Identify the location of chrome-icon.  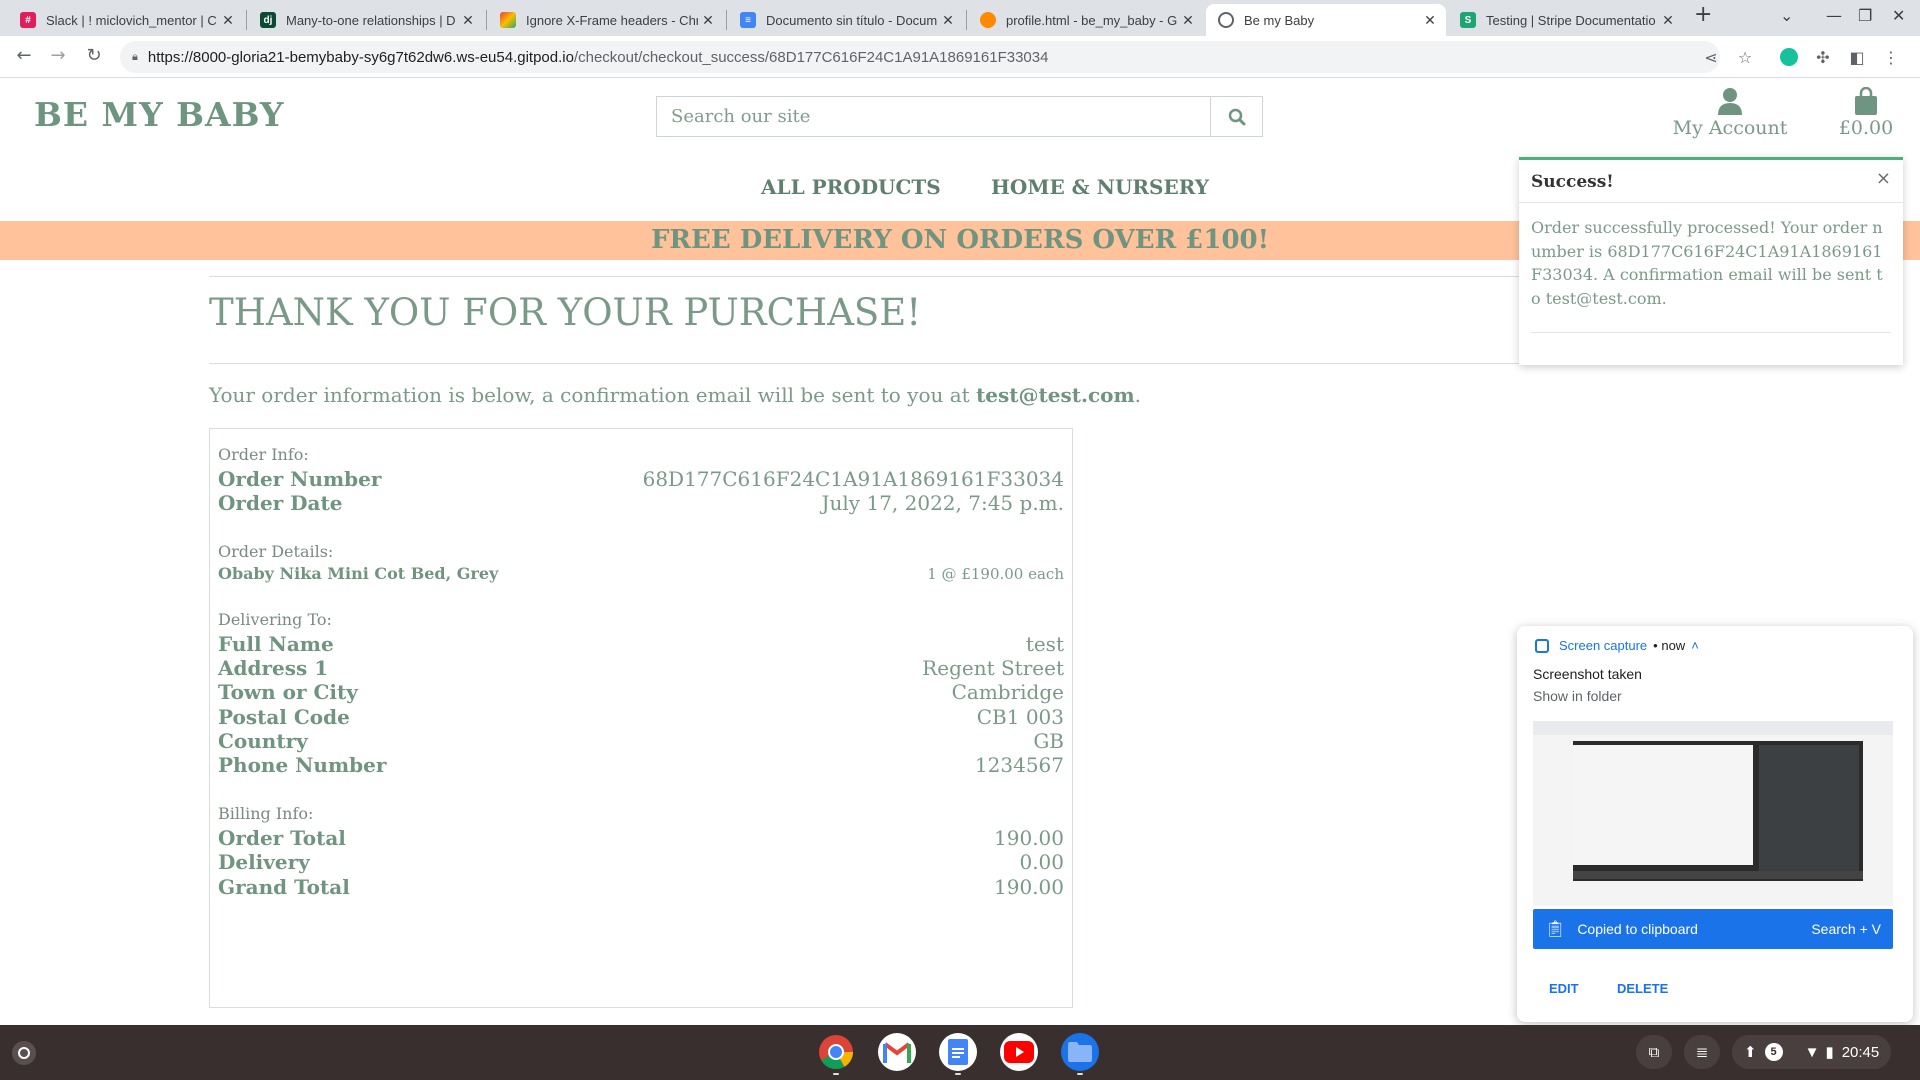
(836, 1052).